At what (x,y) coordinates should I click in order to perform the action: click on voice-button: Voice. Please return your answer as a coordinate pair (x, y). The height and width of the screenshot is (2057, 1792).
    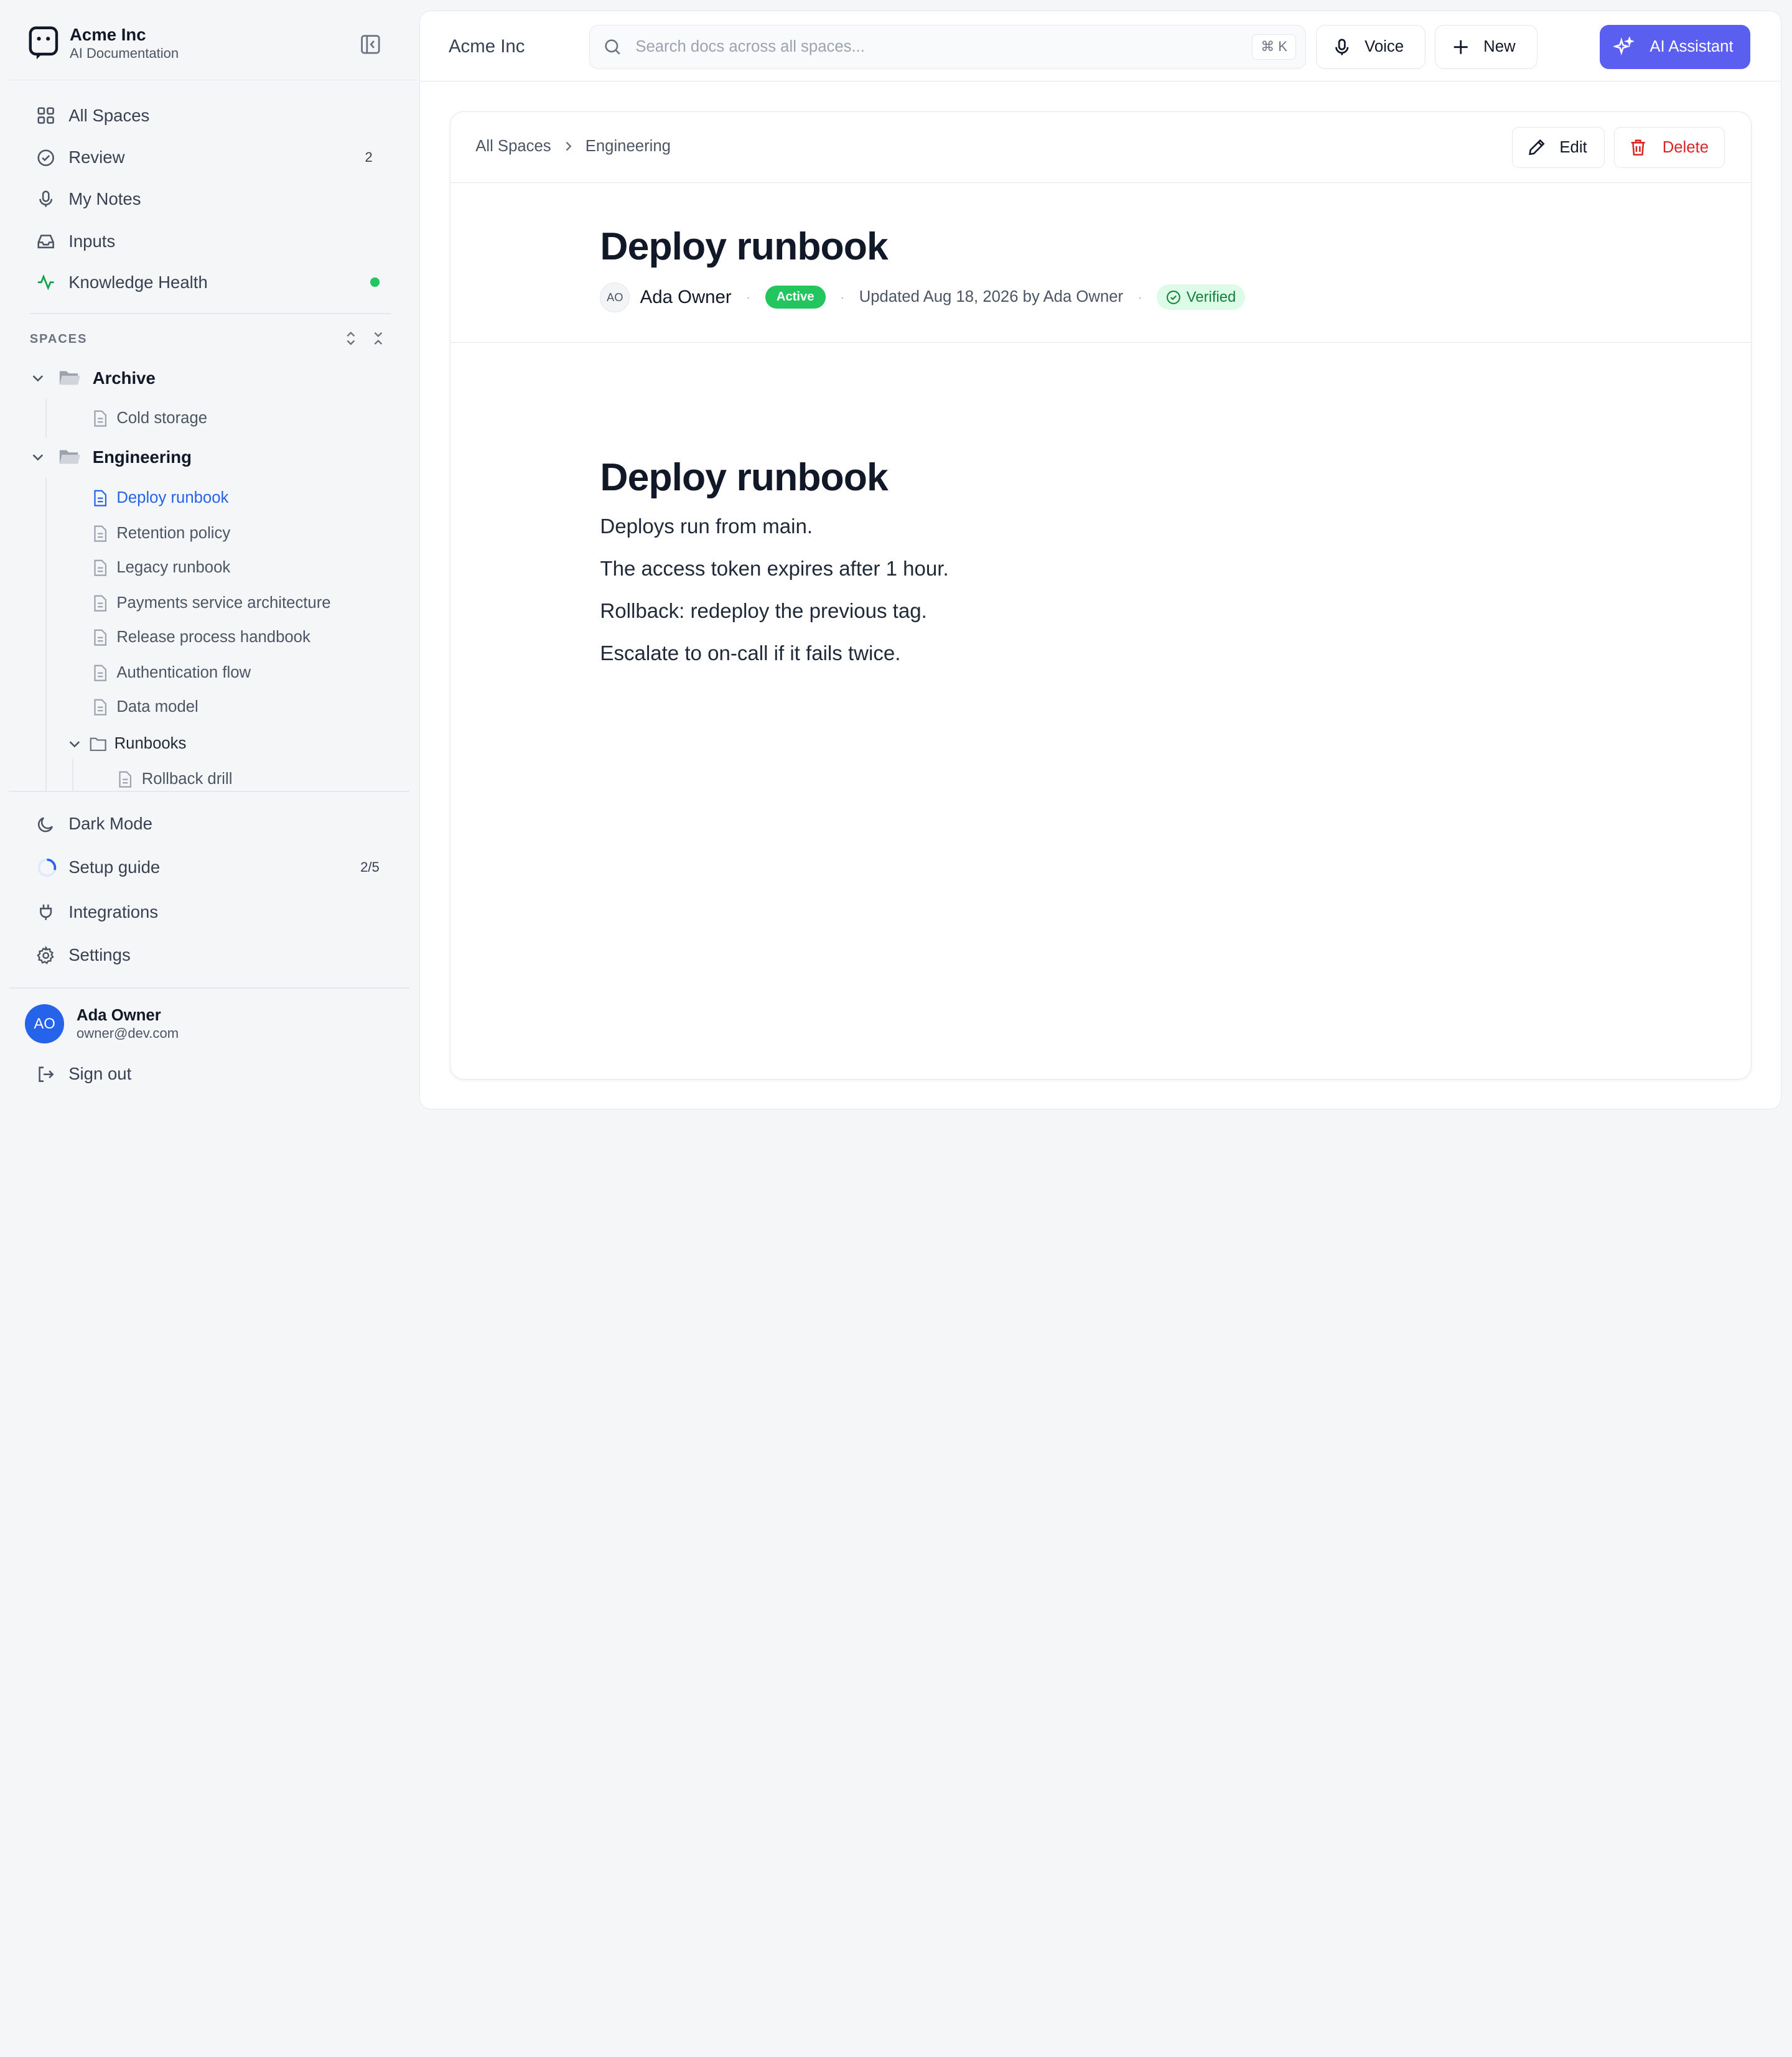
    Looking at the image, I should click on (1371, 47).